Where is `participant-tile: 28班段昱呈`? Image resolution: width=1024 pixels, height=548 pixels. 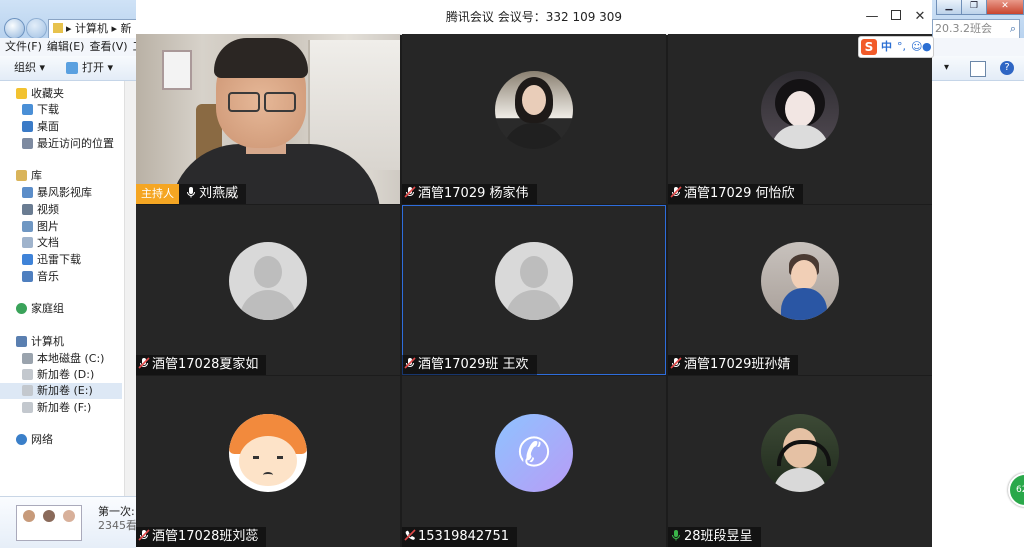
participant-tile: 28班段昱呈 is located at coordinates (800, 461).